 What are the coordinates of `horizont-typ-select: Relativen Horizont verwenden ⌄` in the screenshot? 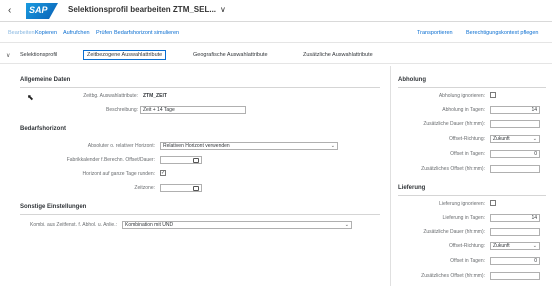 It's located at (249, 146).